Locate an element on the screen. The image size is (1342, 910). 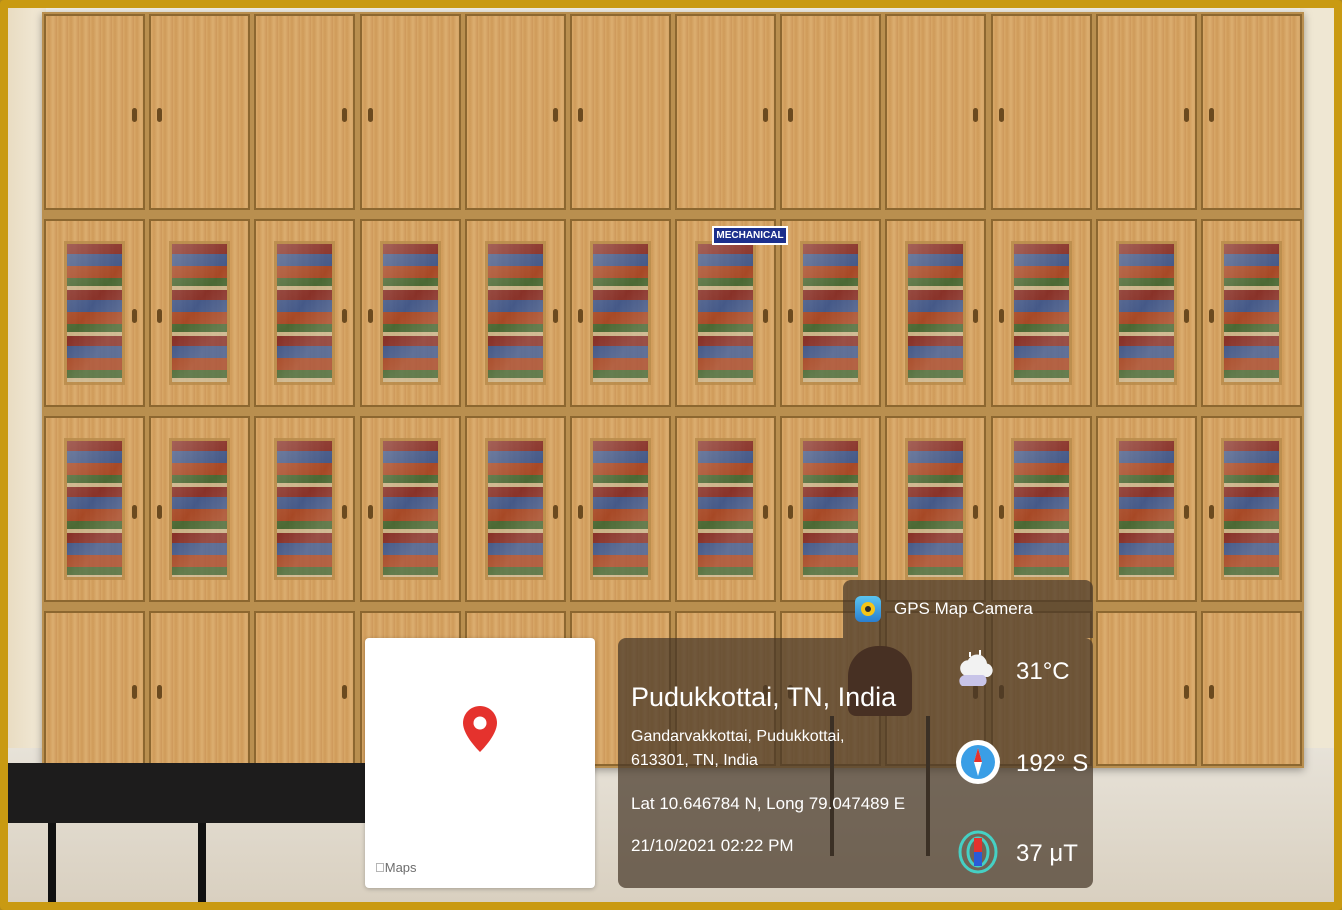
maps-logo: Maps is located at coordinates (396, 867).